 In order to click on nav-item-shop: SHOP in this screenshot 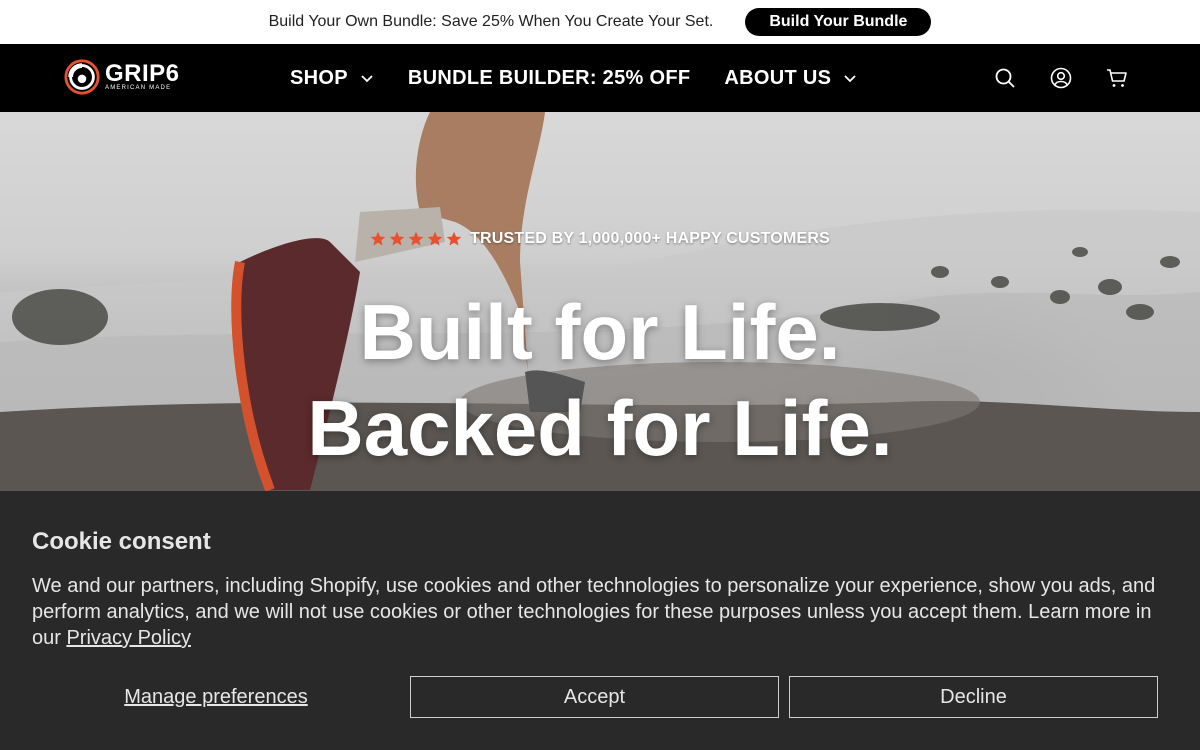, I will do `click(332, 78)`.